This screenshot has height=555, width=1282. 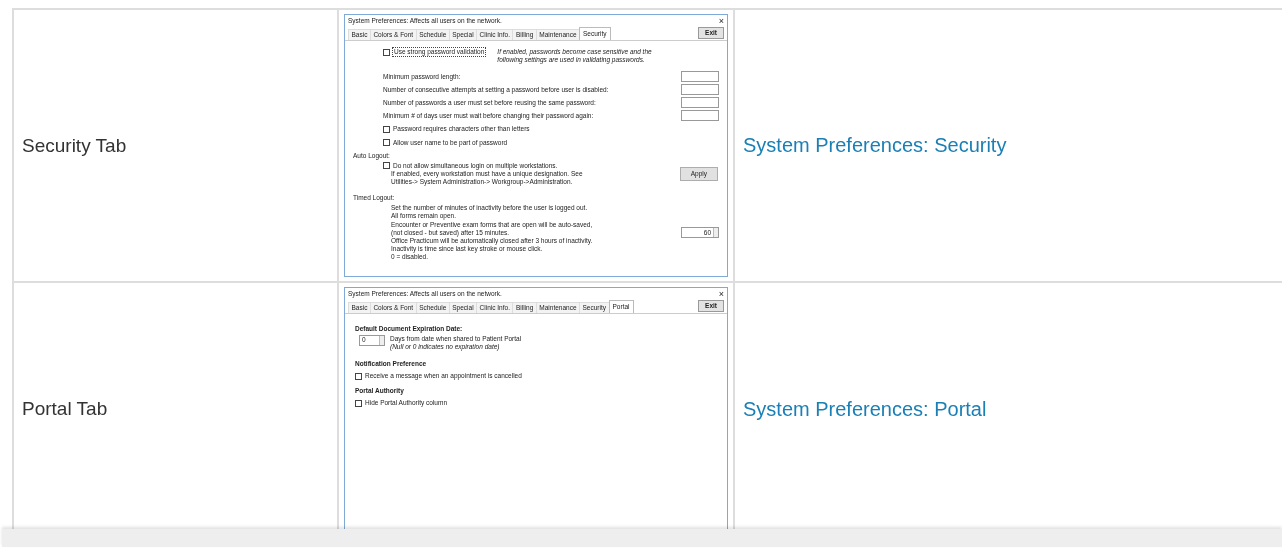 I want to click on table-cell: Security Tab, so click(x=74, y=145).